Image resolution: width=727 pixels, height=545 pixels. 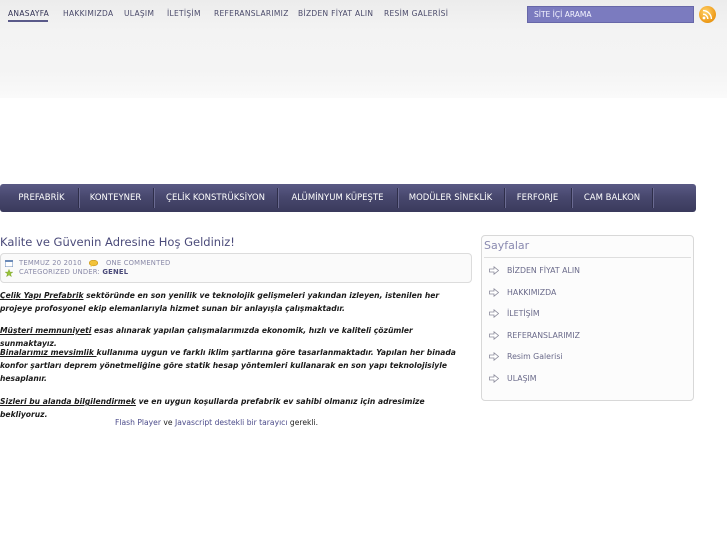 I want to click on mainnav-celik-konstruksiyon: ÇELİK KONSTRÜKSİYON, so click(x=215, y=198).